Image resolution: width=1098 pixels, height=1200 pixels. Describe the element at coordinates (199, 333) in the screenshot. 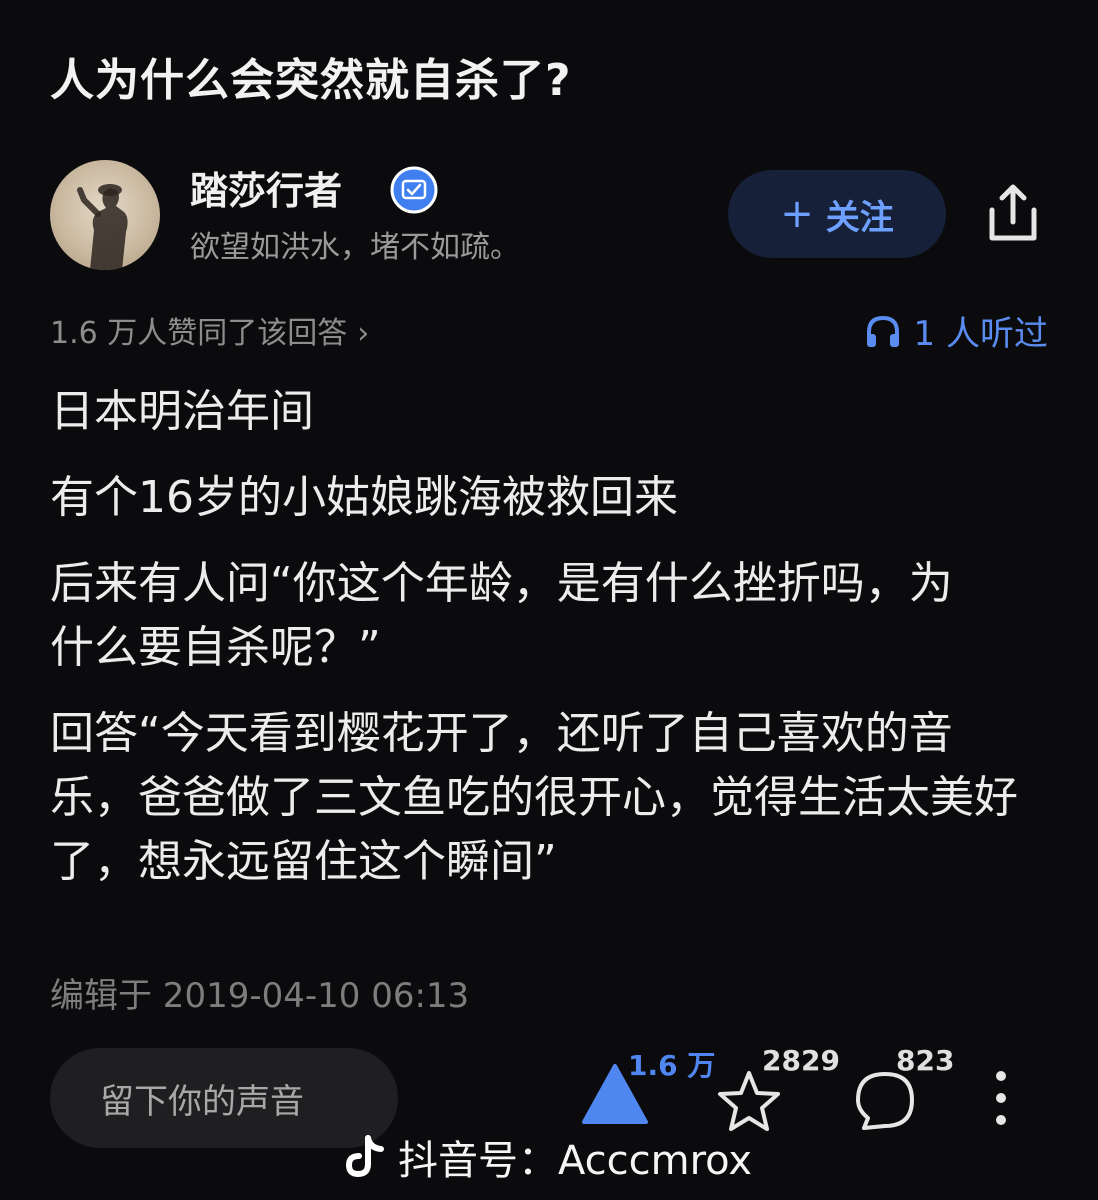

I see `upvote-summary-text: 1.6 万人赞同了该回答` at that location.